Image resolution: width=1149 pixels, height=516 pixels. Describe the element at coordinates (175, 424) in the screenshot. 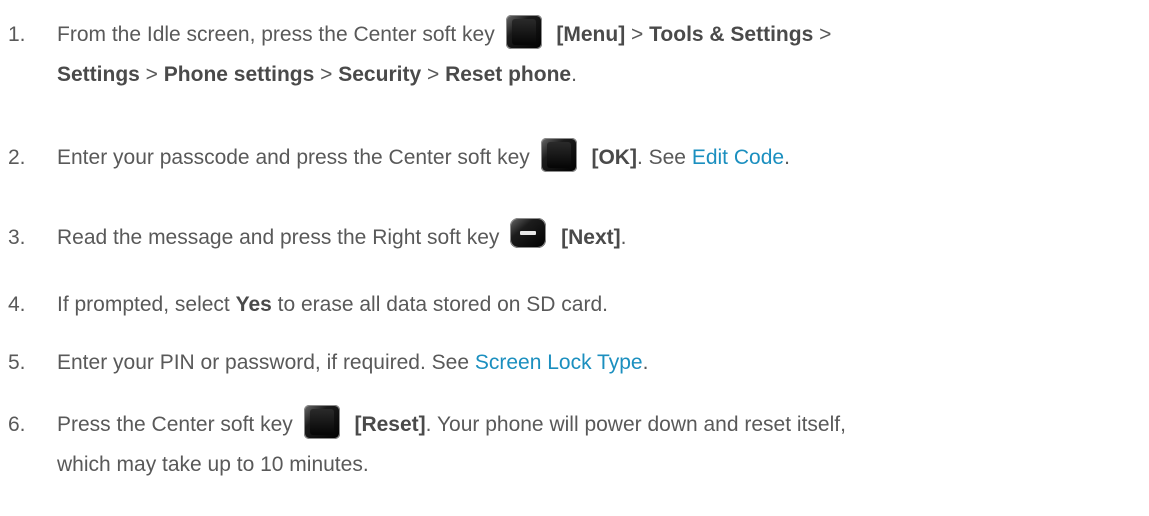

I see `step-text-segment: Press the Center soft key` at that location.